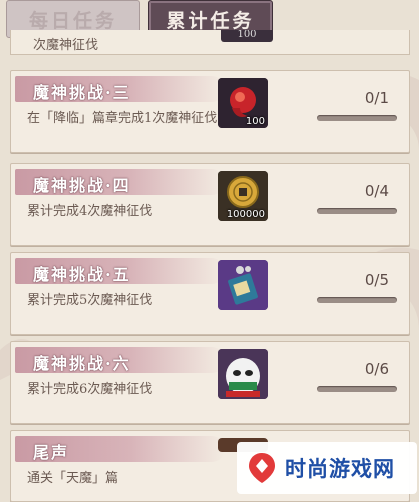  I want to click on task-description: 次魔神征伐, so click(66, 45).